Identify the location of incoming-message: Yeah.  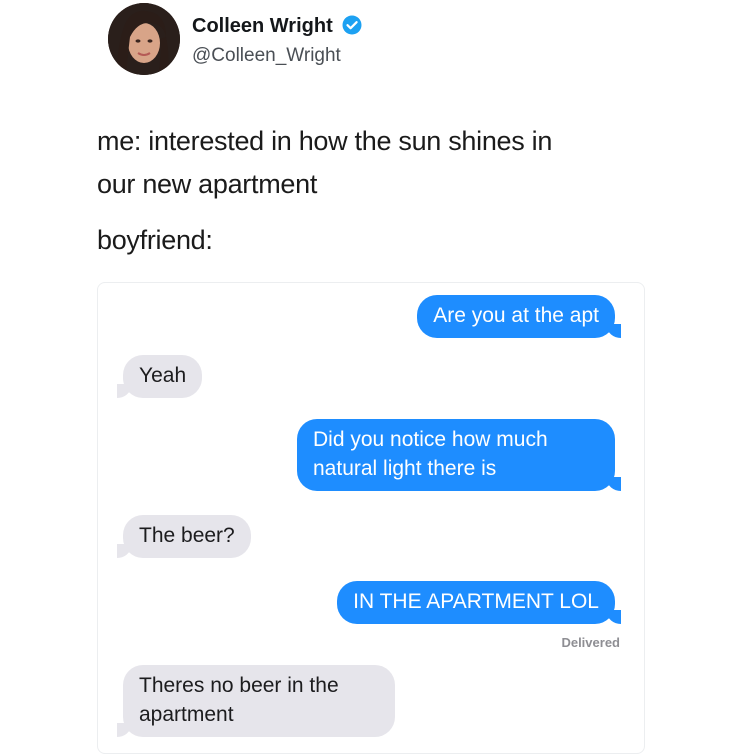
(159, 376).